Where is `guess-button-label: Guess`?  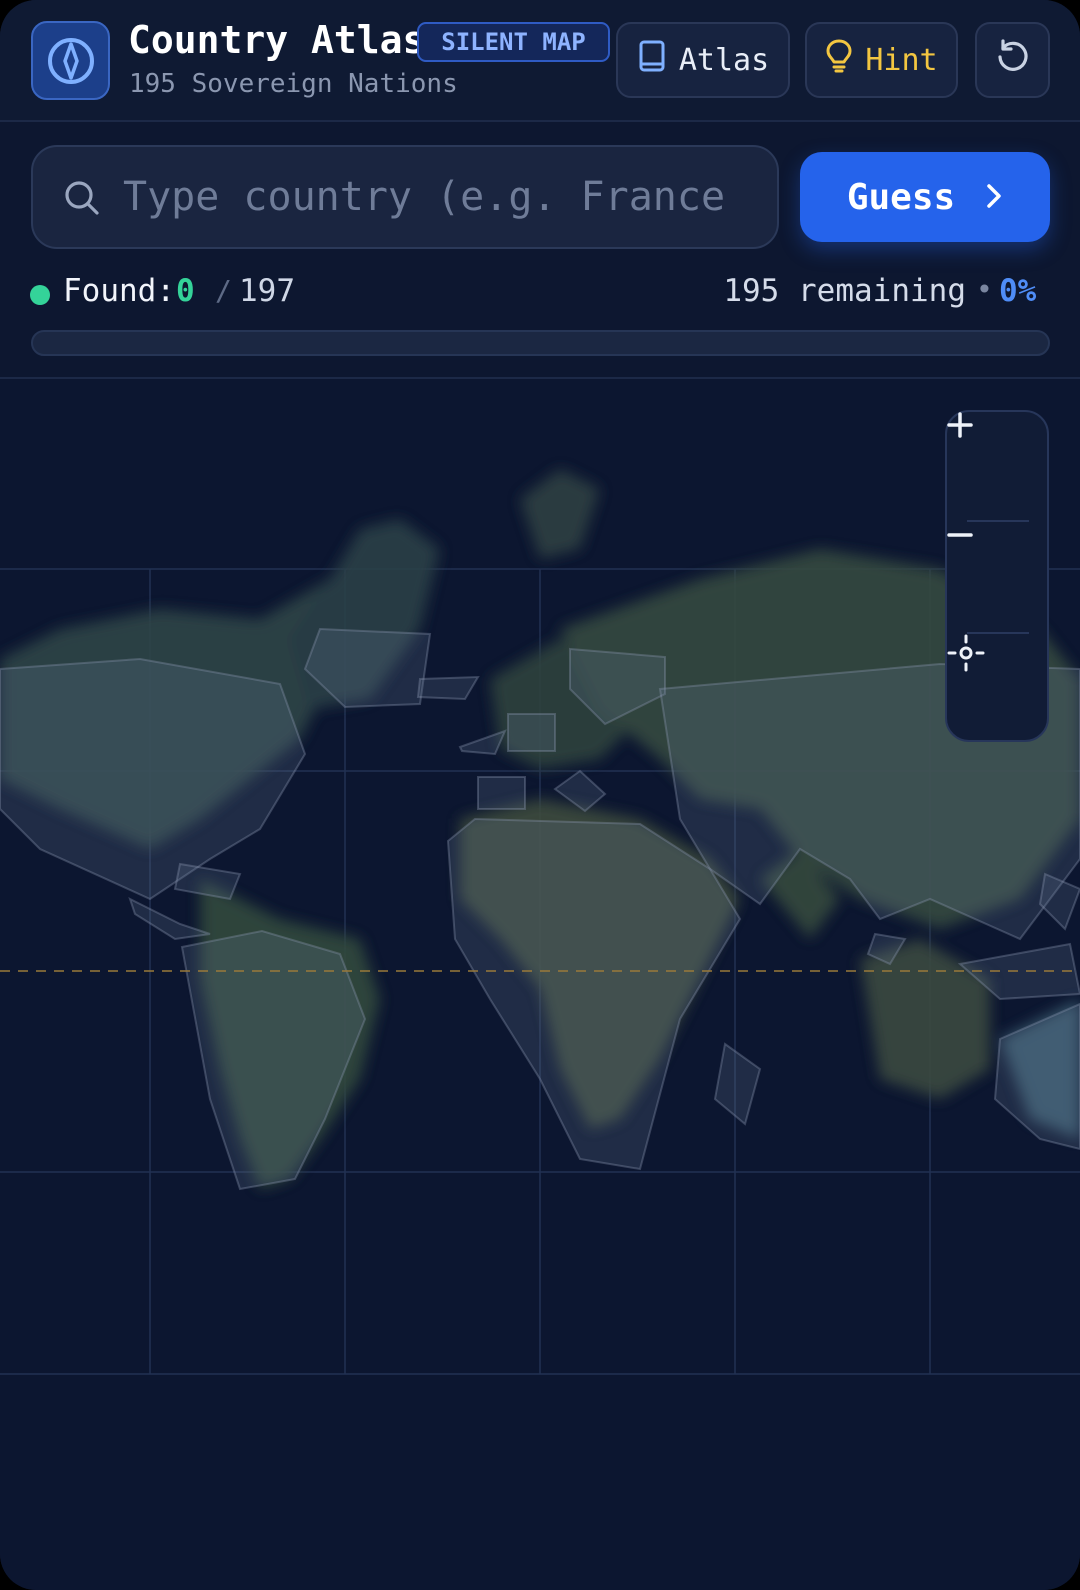
guess-button-label: Guess is located at coordinates (901, 197).